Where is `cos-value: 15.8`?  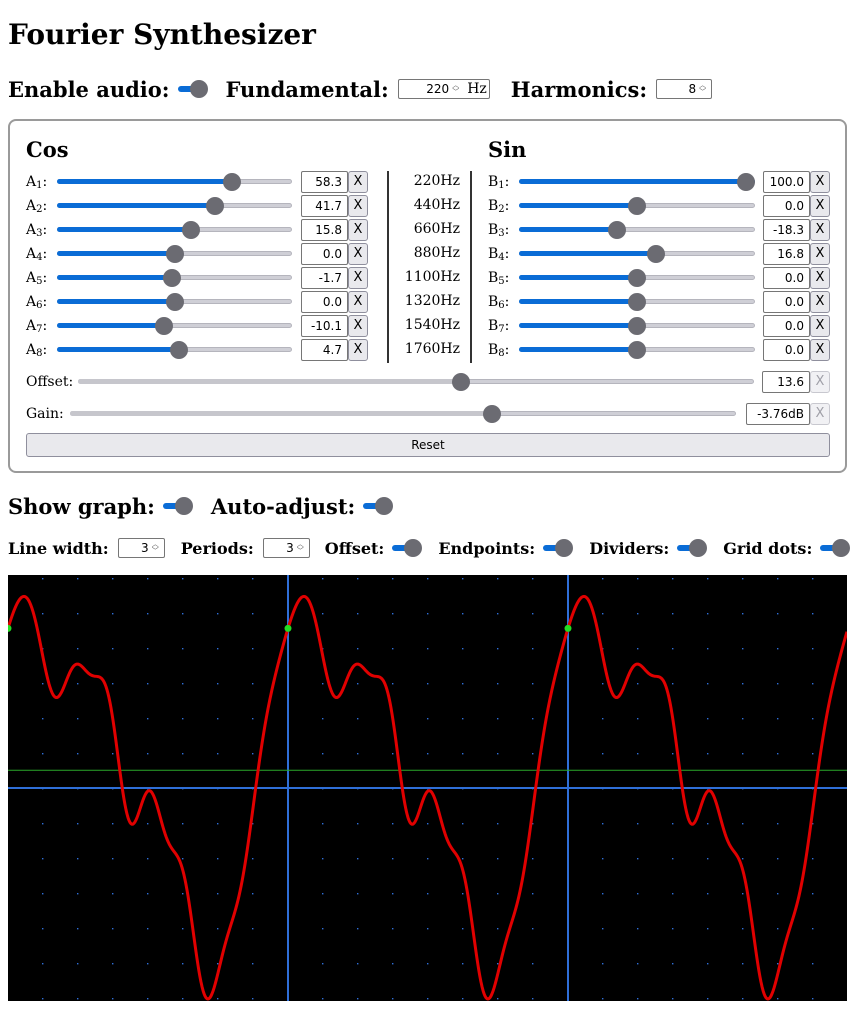
cos-value: 15.8 is located at coordinates (324, 230).